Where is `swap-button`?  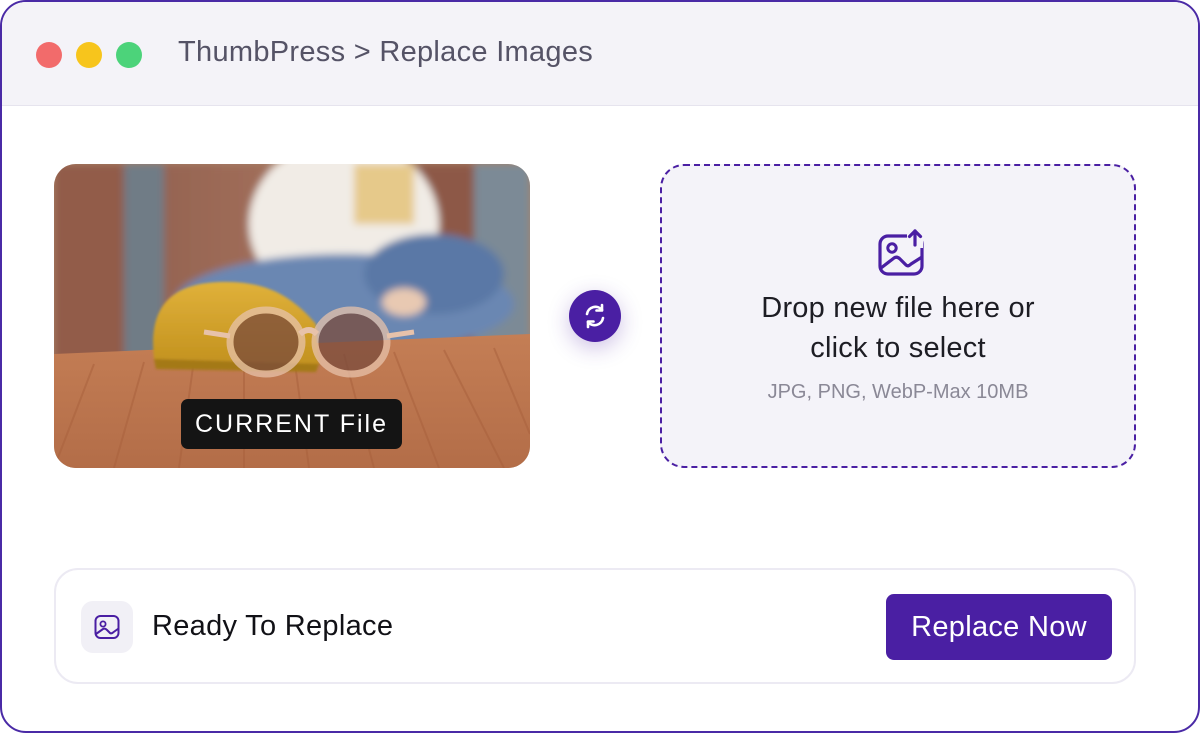
swap-button is located at coordinates (595, 316).